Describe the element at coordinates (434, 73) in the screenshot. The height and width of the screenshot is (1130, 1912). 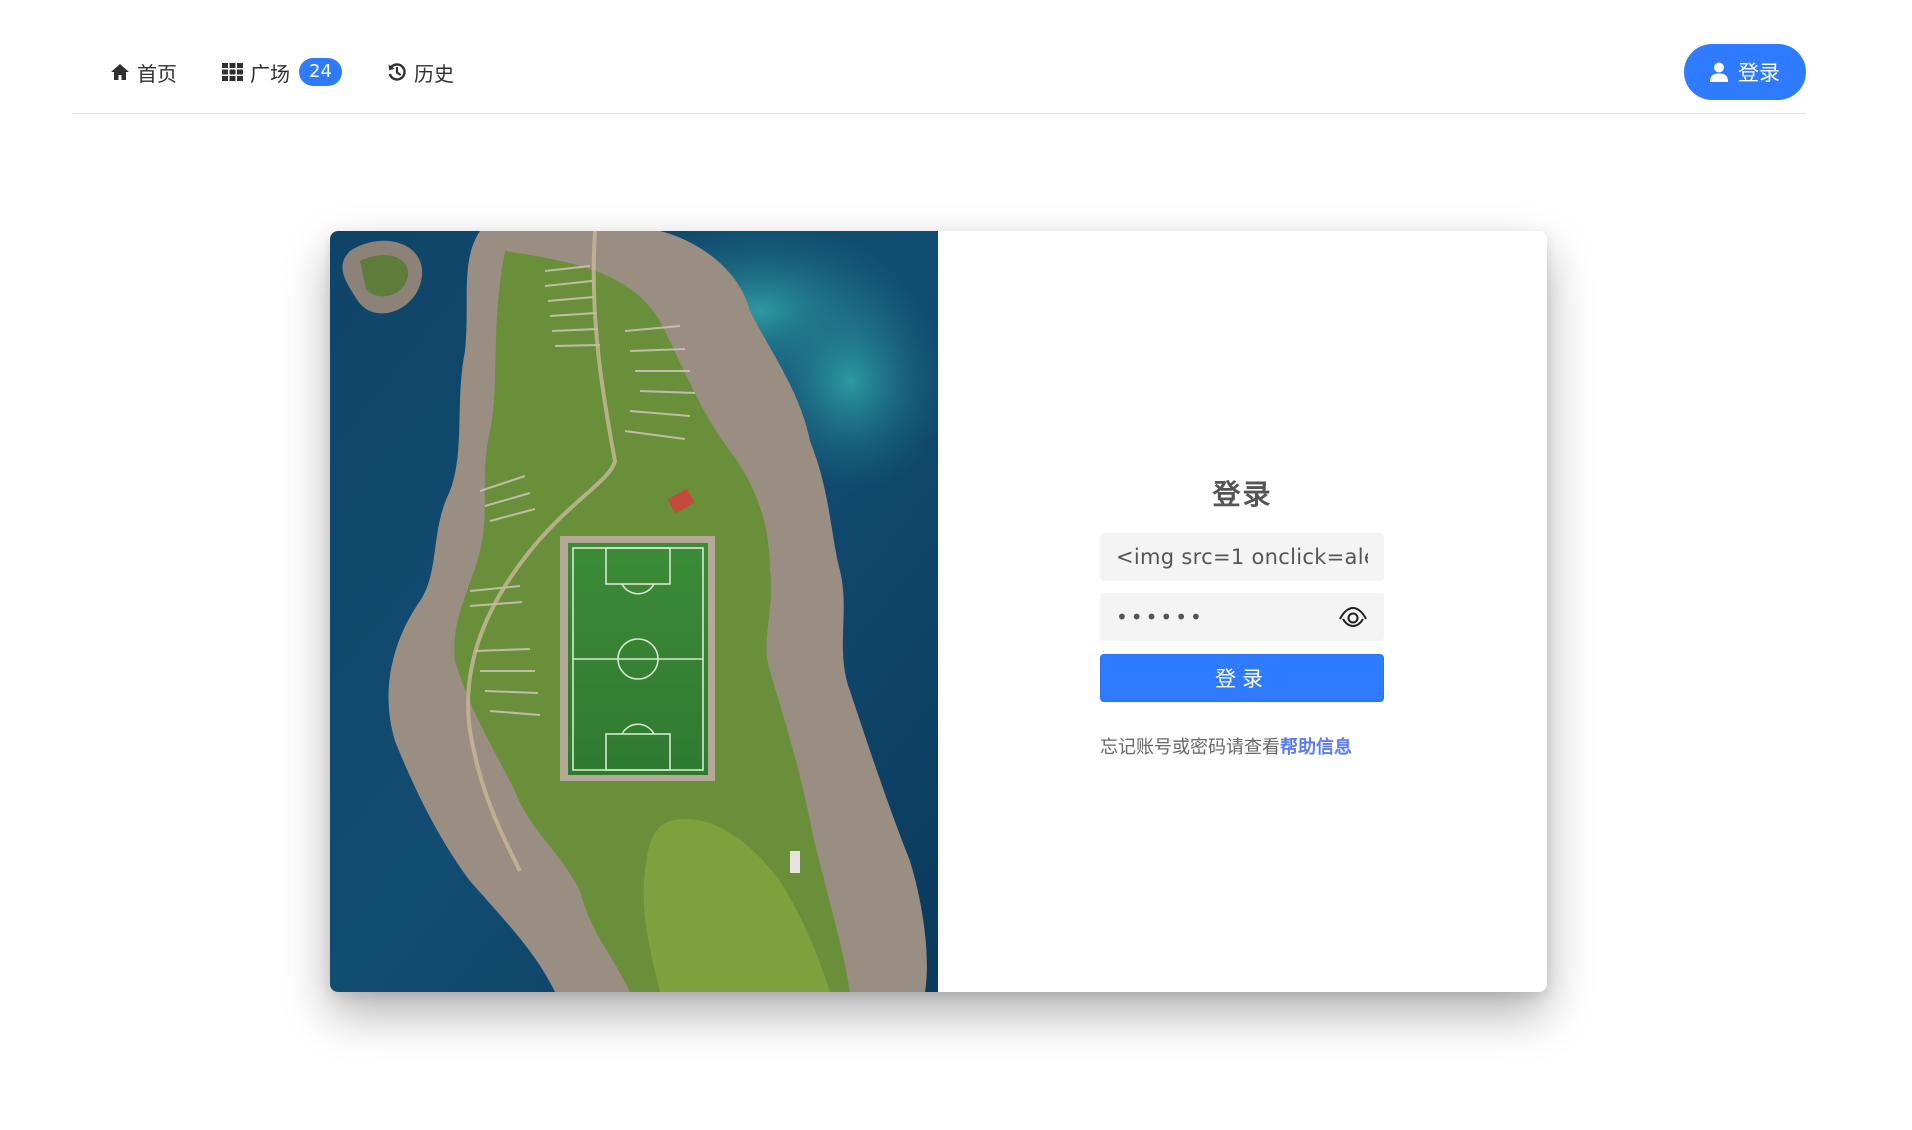
I see `nav-history-label: 历史` at that location.